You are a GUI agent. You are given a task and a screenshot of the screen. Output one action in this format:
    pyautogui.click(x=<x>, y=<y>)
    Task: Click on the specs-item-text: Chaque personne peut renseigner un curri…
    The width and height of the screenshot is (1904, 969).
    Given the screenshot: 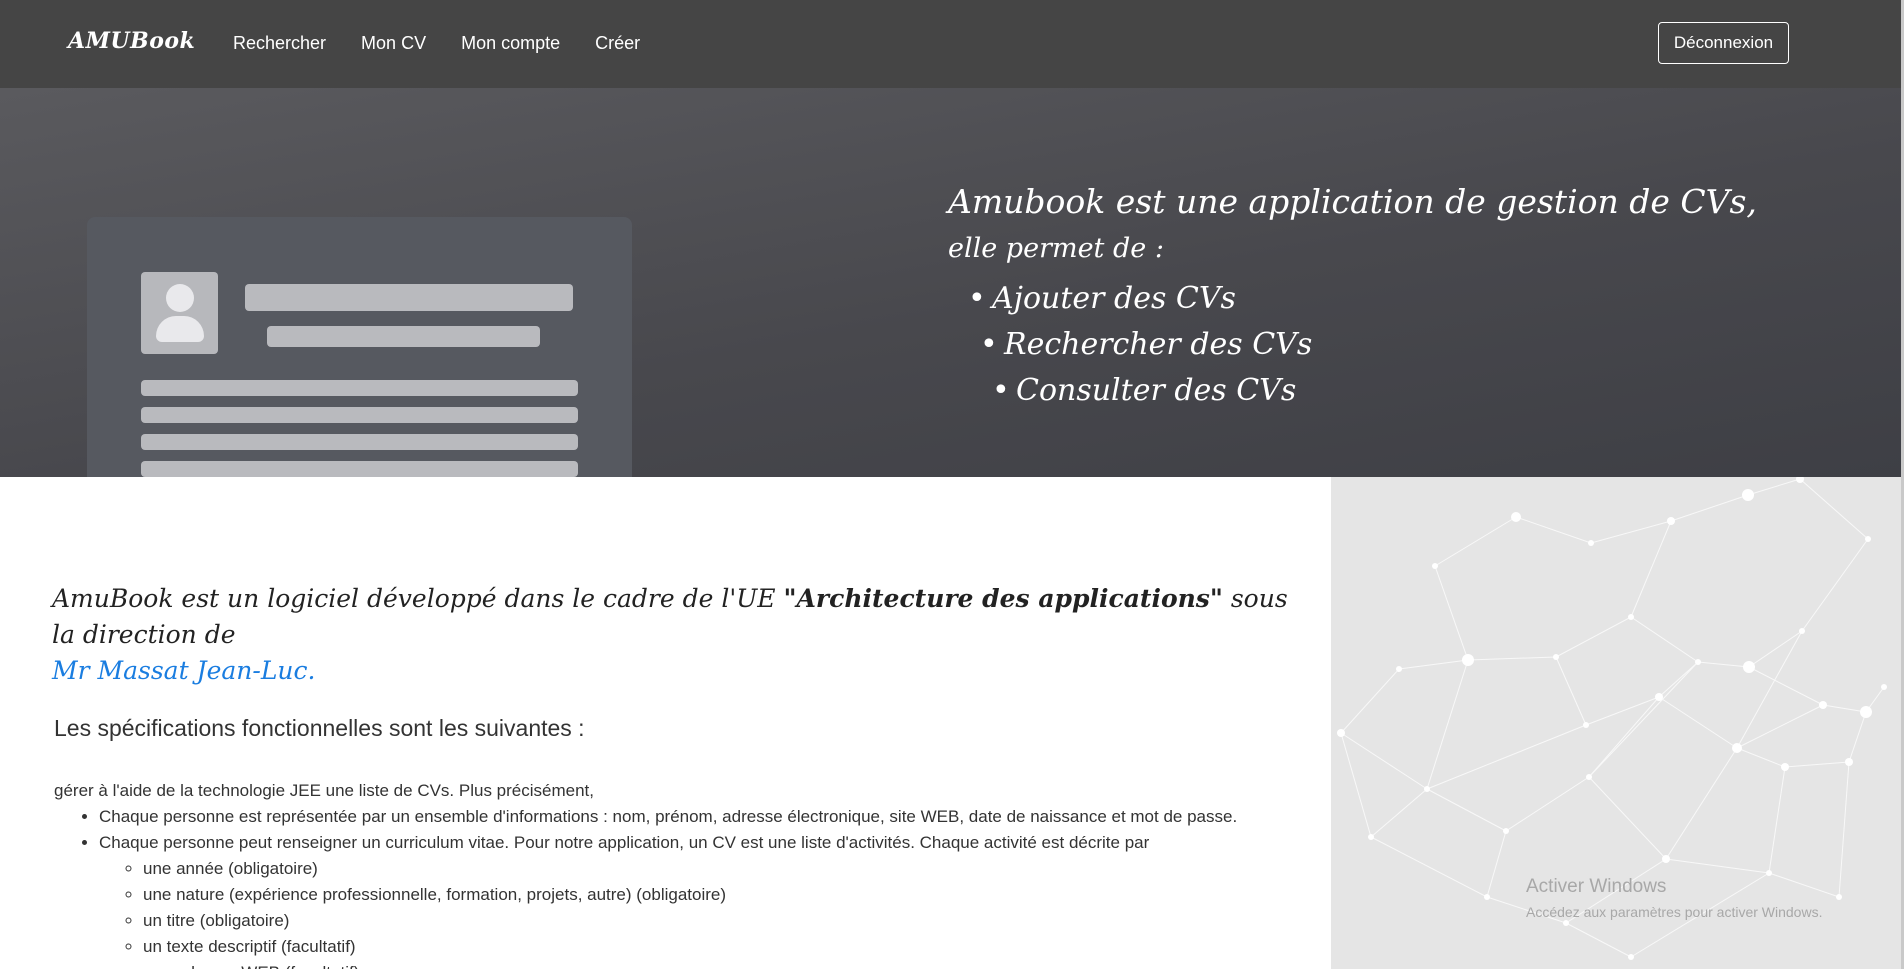 What is the action you would take?
    pyautogui.click(x=624, y=842)
    